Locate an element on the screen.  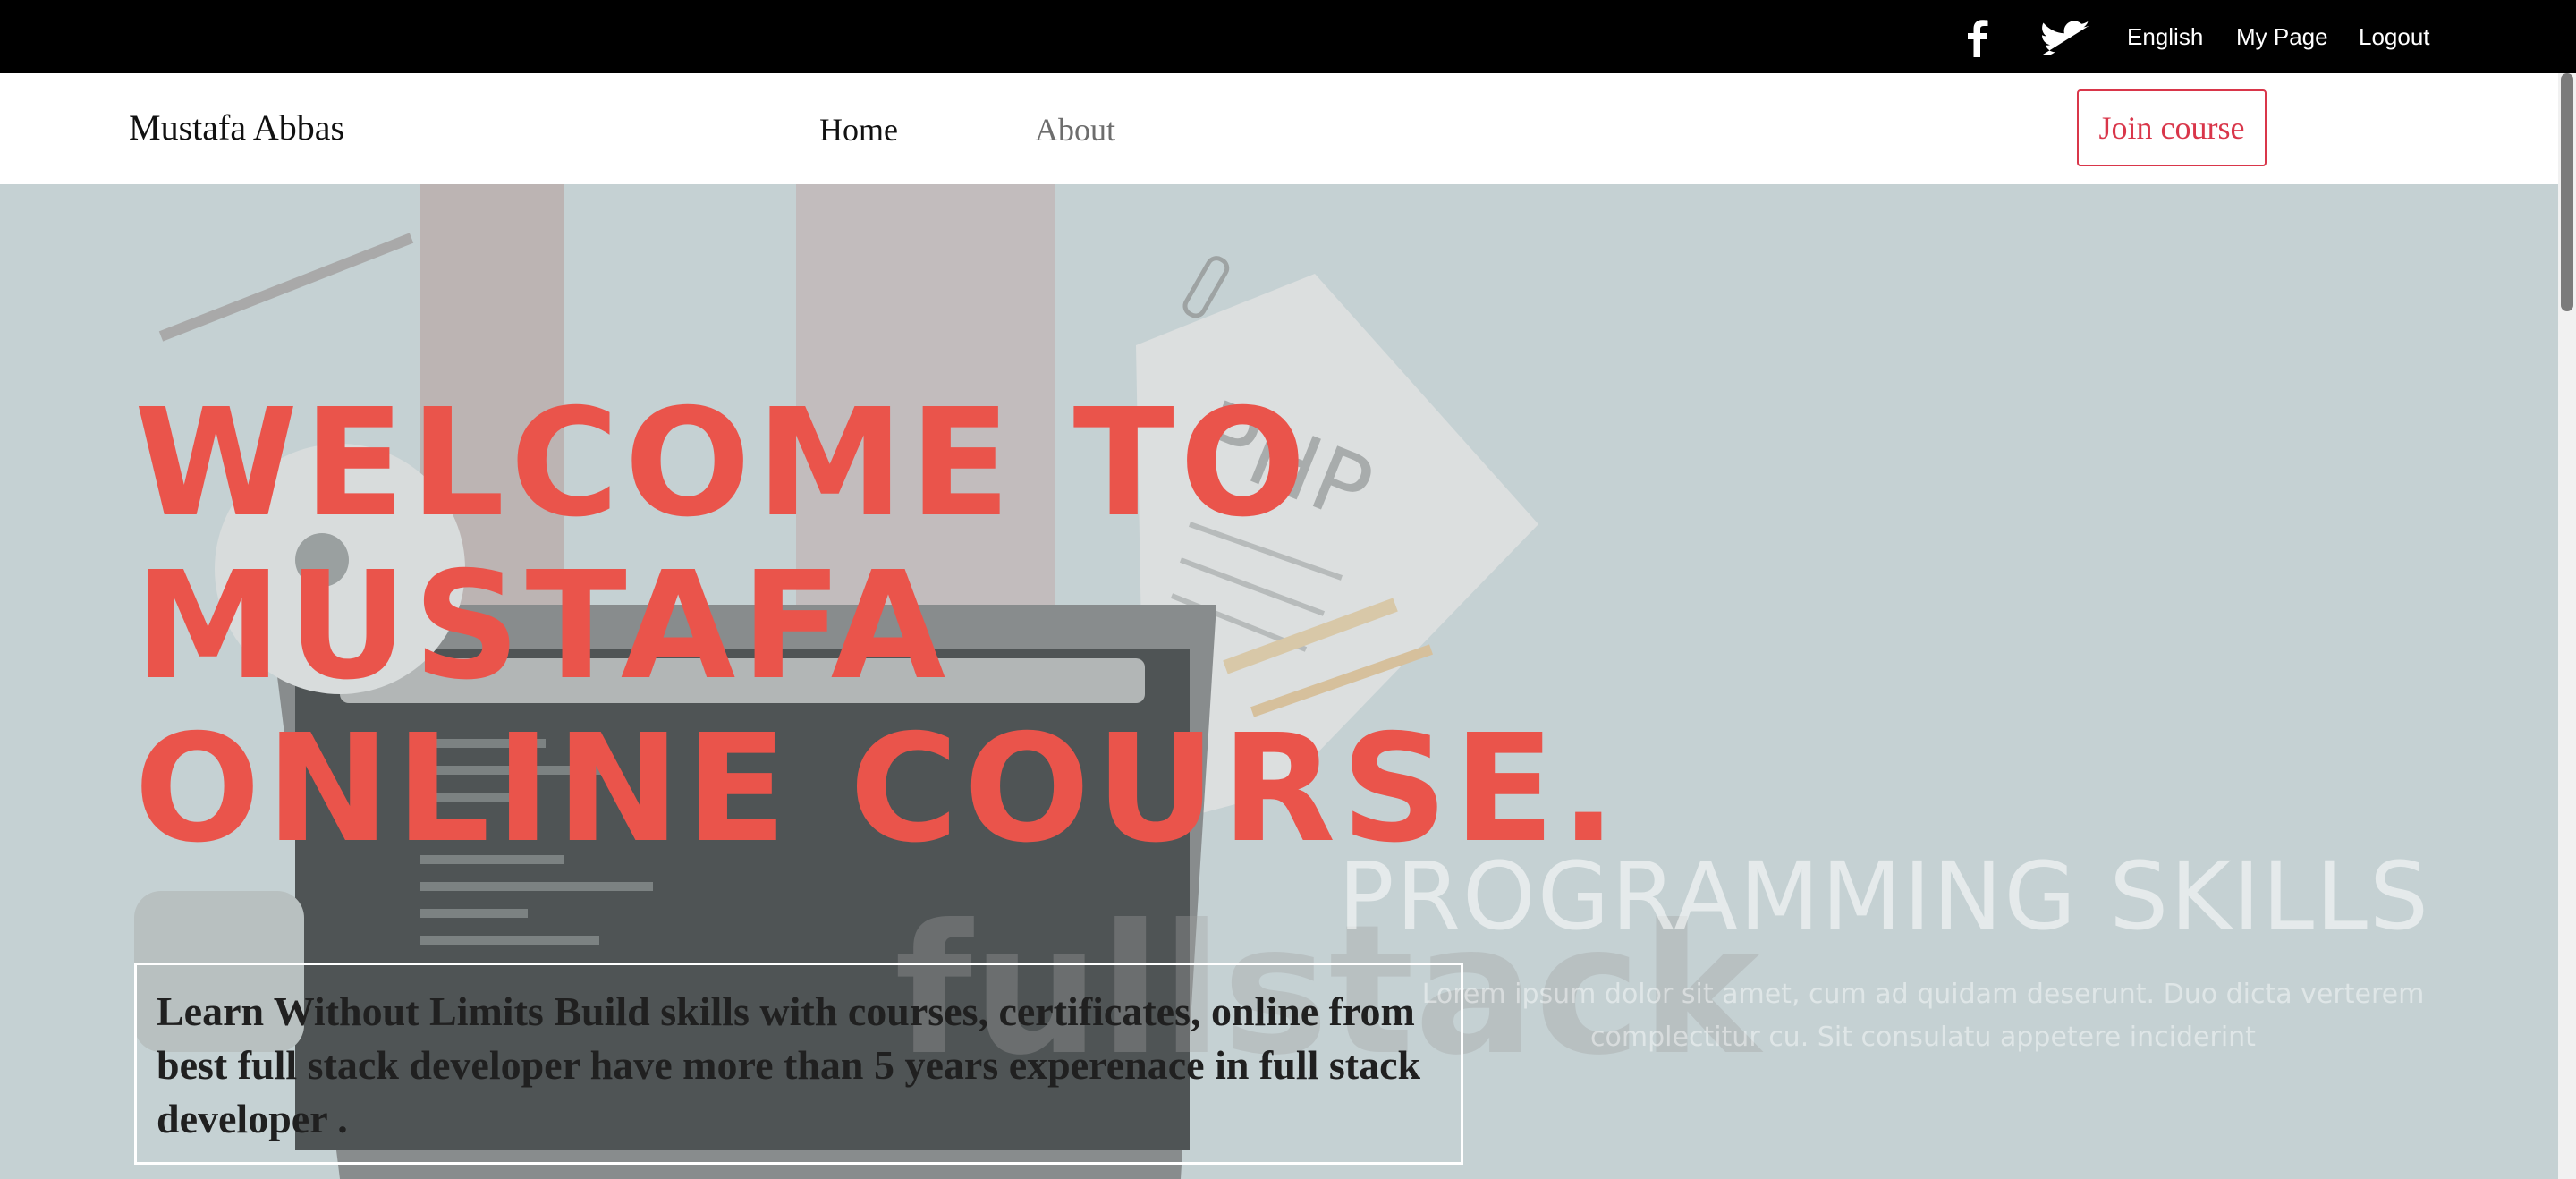
join-course-button: Join course is located at coordinates (2172, 128).